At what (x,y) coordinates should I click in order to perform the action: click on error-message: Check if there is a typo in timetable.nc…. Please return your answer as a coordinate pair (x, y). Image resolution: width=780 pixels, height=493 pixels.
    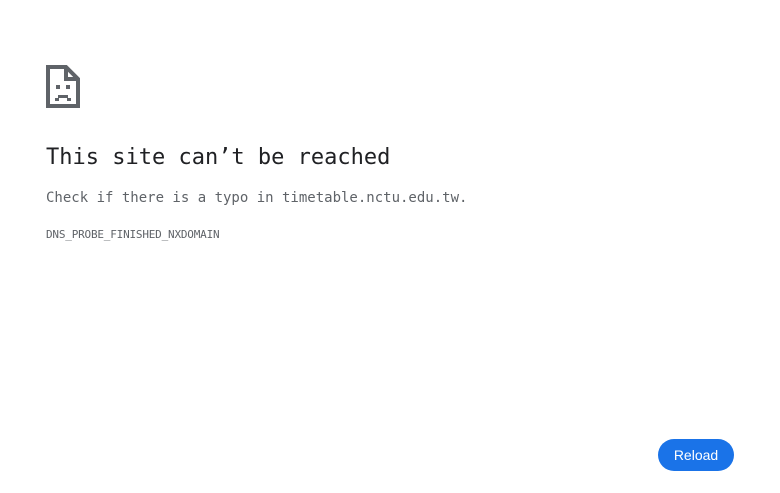
    Looking at the image, I should click on (257, 198).